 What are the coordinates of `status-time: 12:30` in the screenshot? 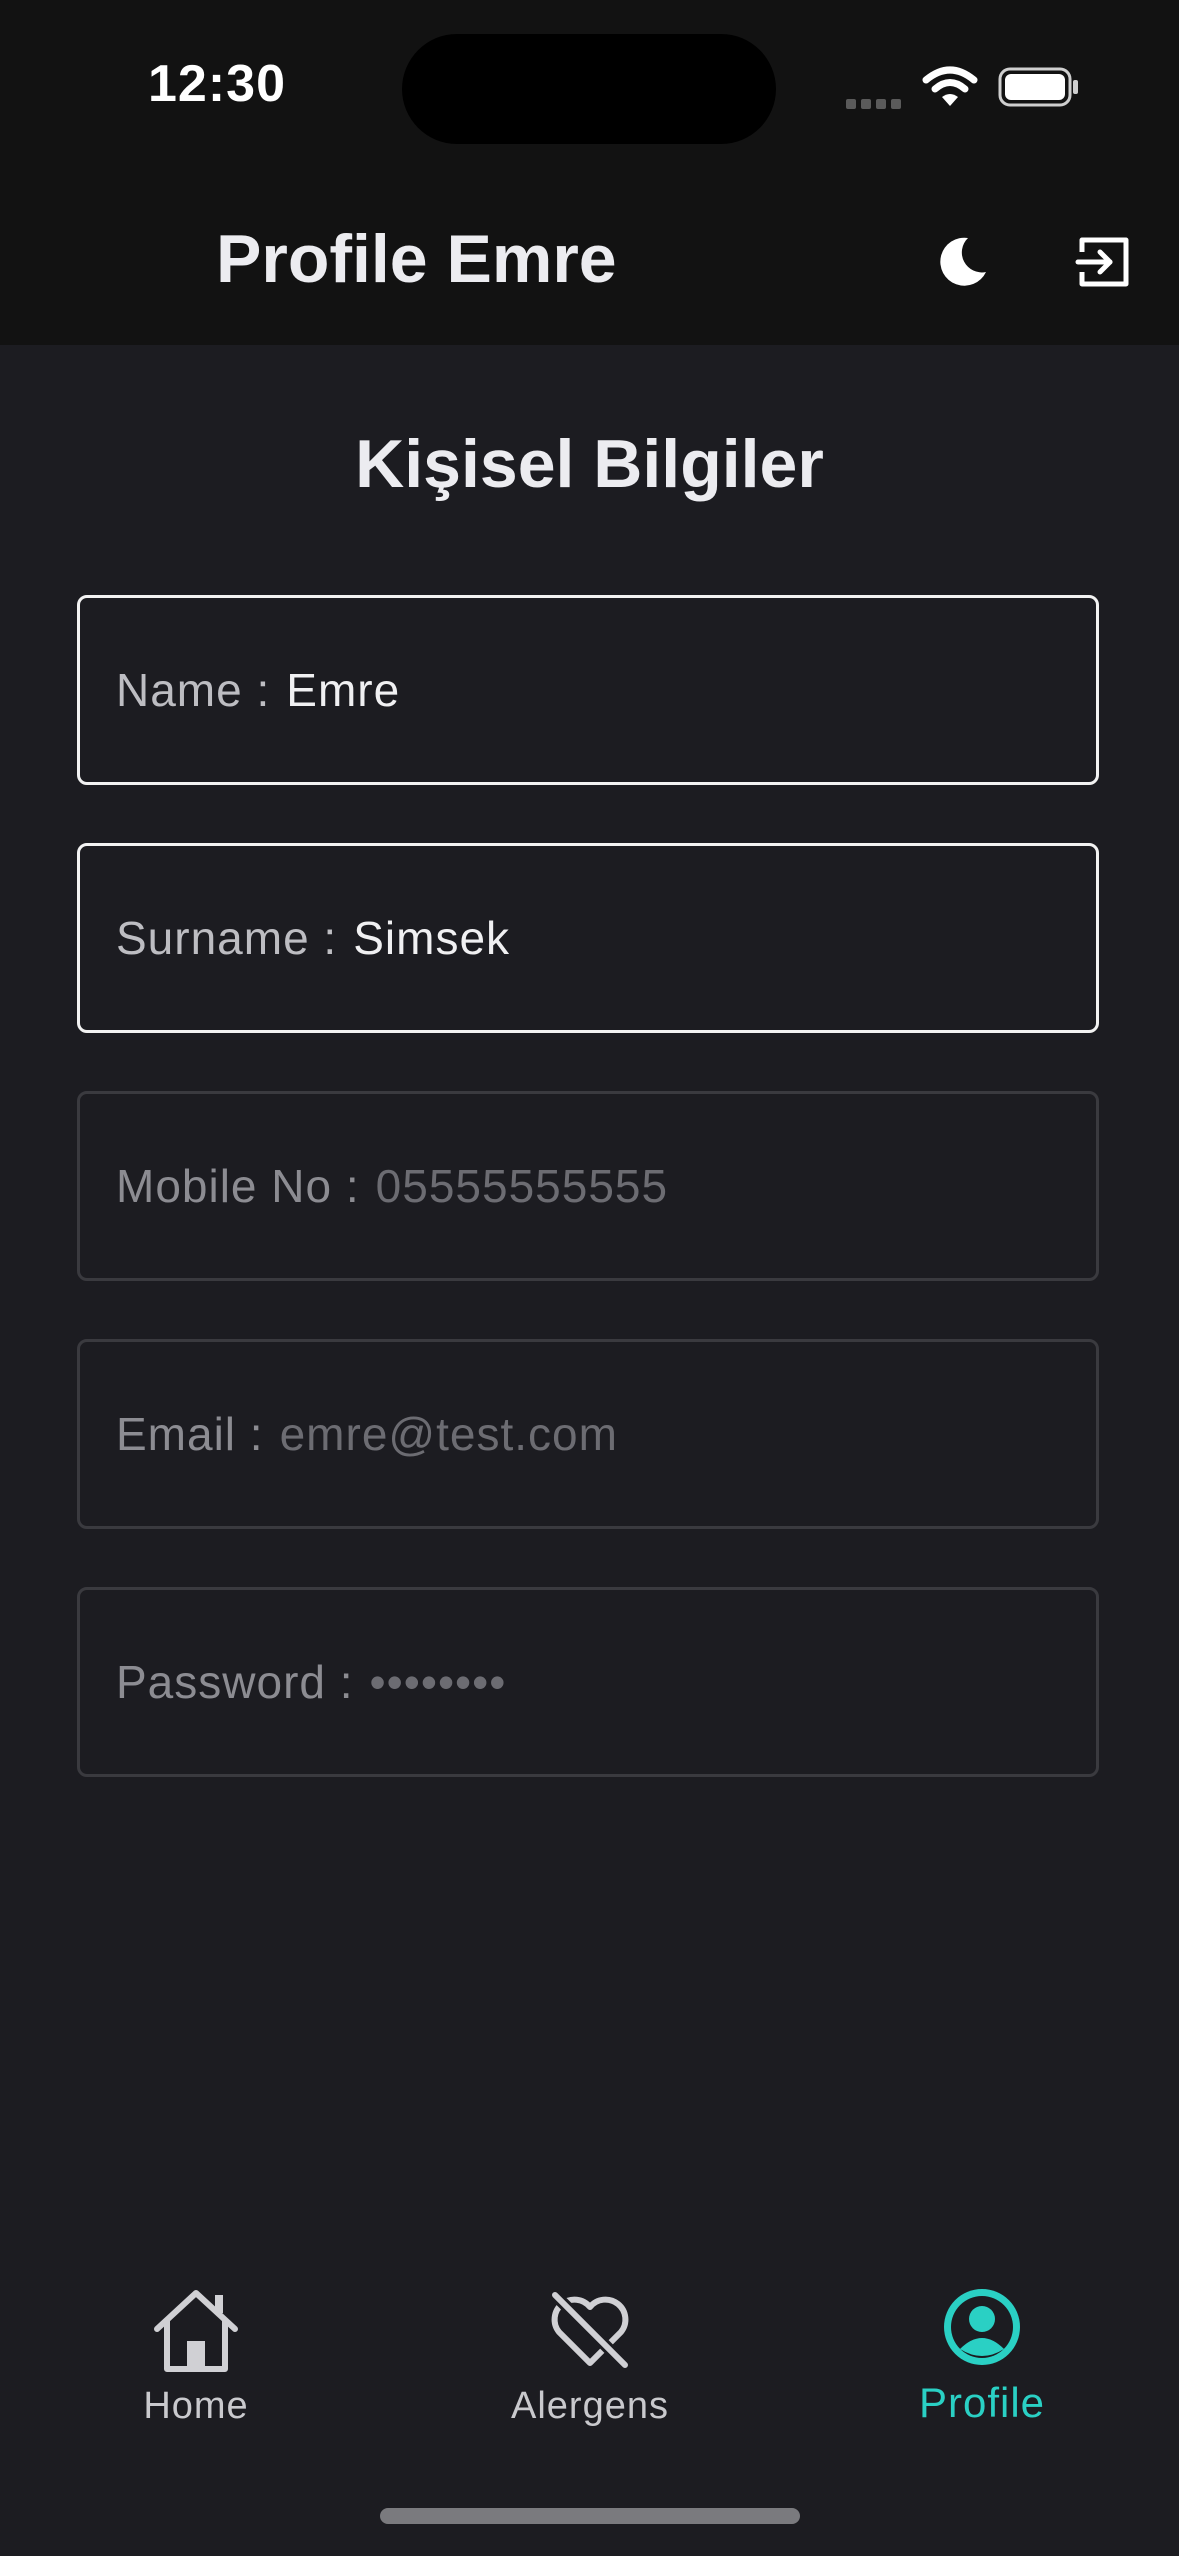 It's located at (217, 84).